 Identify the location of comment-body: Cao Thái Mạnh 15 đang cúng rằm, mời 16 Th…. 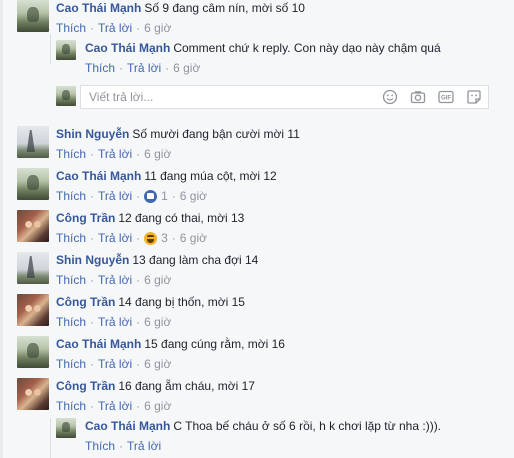
(170, 354).